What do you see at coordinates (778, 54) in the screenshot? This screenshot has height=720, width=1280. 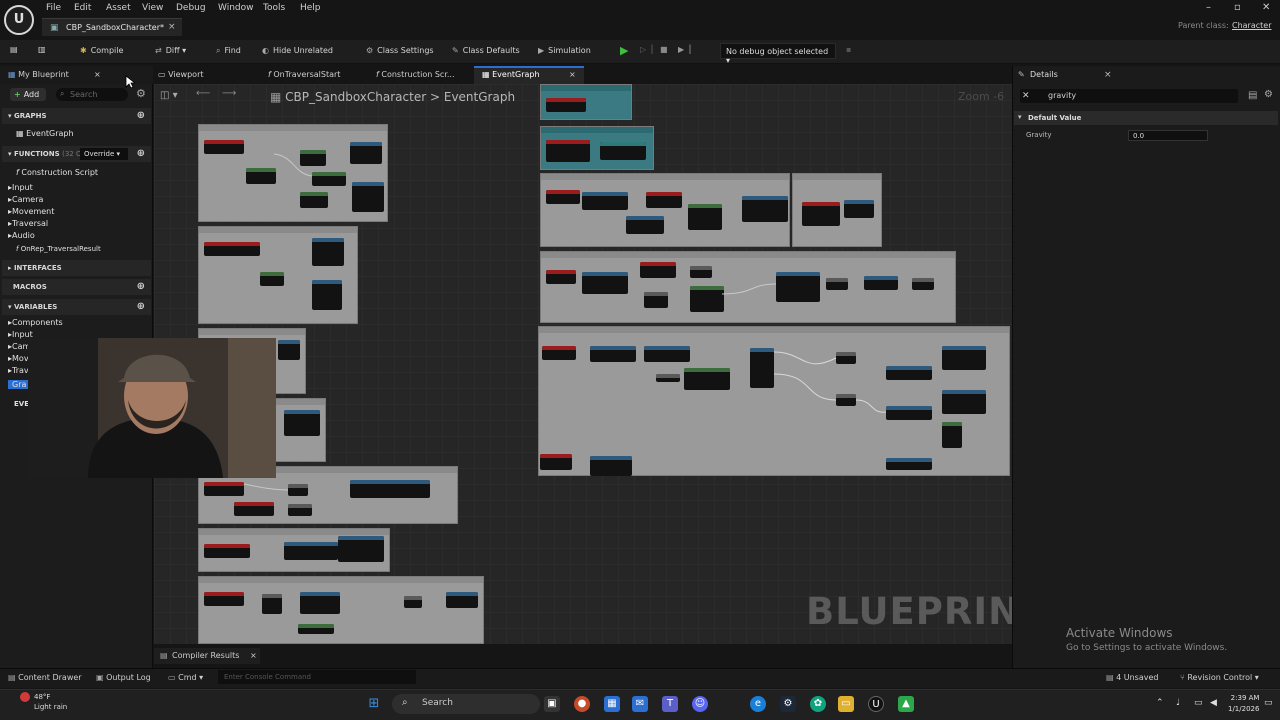 I see `debug-object-select: No debug object selected ▾` at bounding box center [778, 54].